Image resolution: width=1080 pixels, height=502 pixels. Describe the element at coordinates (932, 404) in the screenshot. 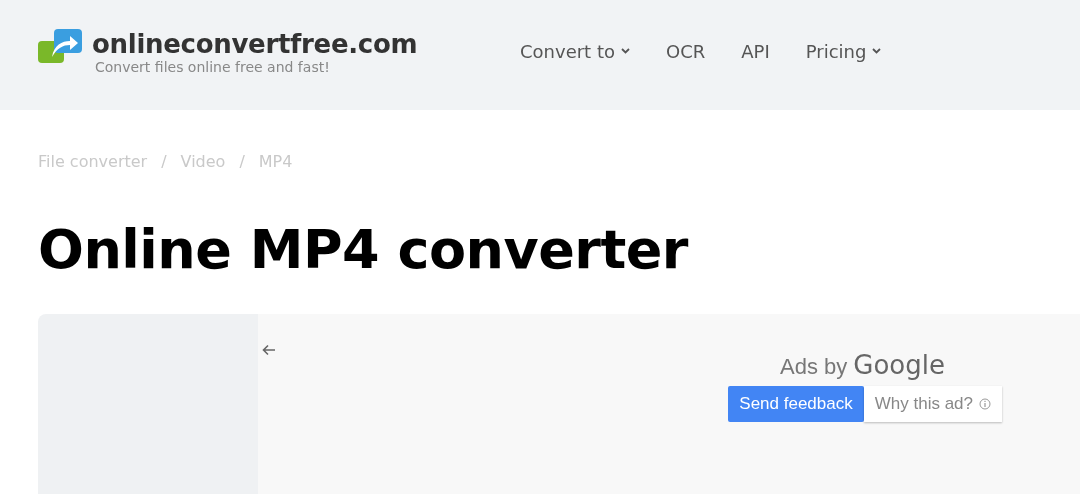

I see `why-this-ad-button: Why this ad?` at that location.